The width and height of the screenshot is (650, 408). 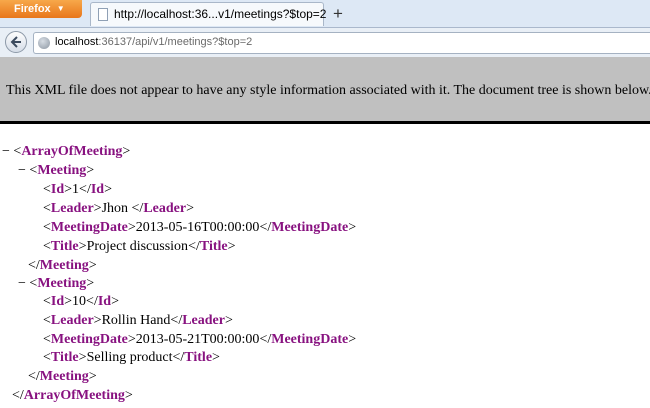 I want to click on xml-root-close: </ArrayOfMeeting>, so click(x=72, y=395).